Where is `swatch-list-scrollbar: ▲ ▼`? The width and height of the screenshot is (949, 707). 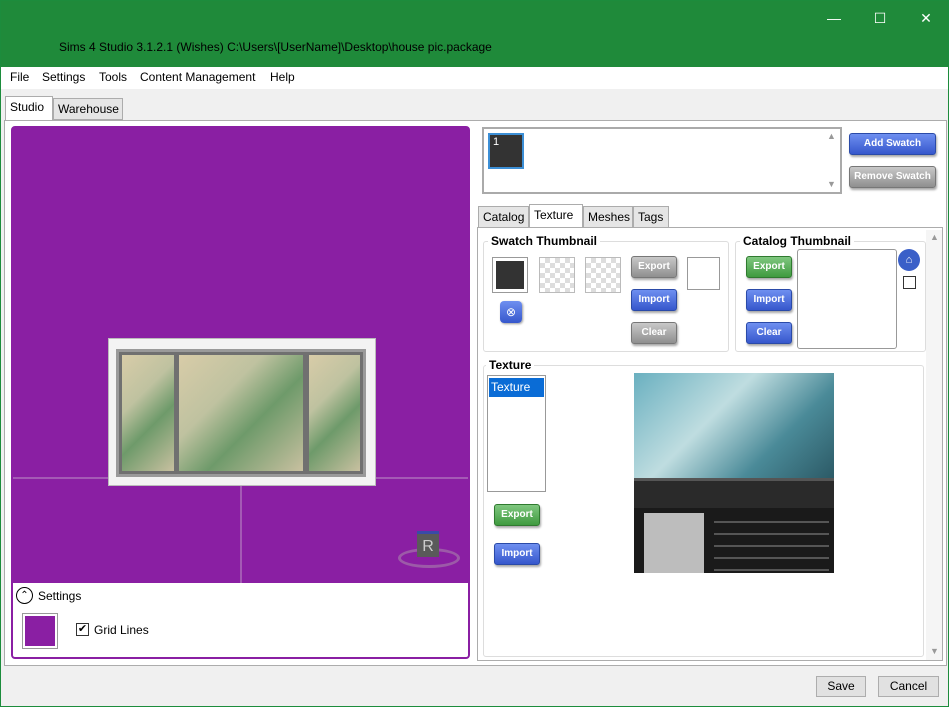 swatch-list-scrollbar: ▲ ▼ is located at coordinates (832, 160).